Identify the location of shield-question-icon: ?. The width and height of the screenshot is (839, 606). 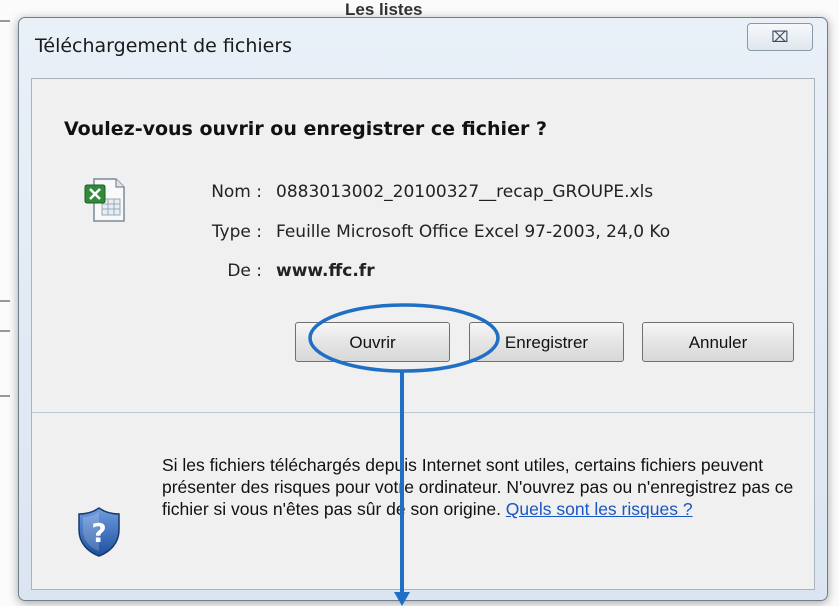
(99, 532).